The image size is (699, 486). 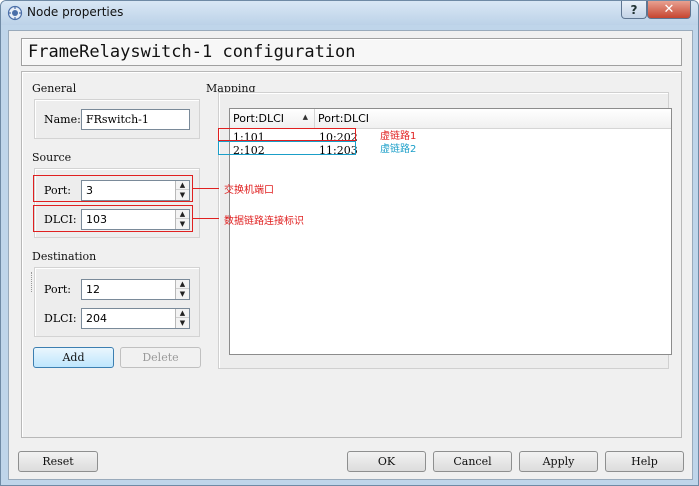 I want to click on vc1-highlight-box, so click(x=287, y=134).